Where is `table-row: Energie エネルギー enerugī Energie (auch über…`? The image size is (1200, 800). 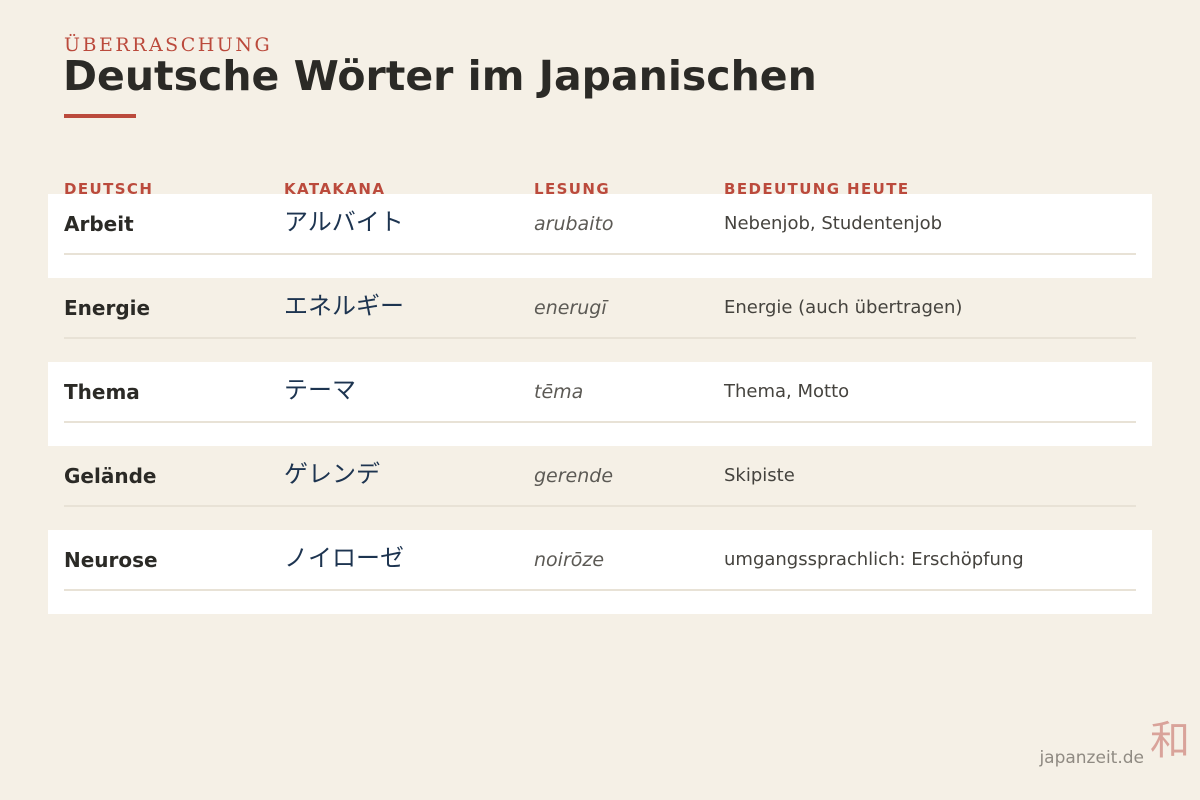 table-row: Energie エネルギー enerugī Energie (auch über… is located at coordinates (600, 320).